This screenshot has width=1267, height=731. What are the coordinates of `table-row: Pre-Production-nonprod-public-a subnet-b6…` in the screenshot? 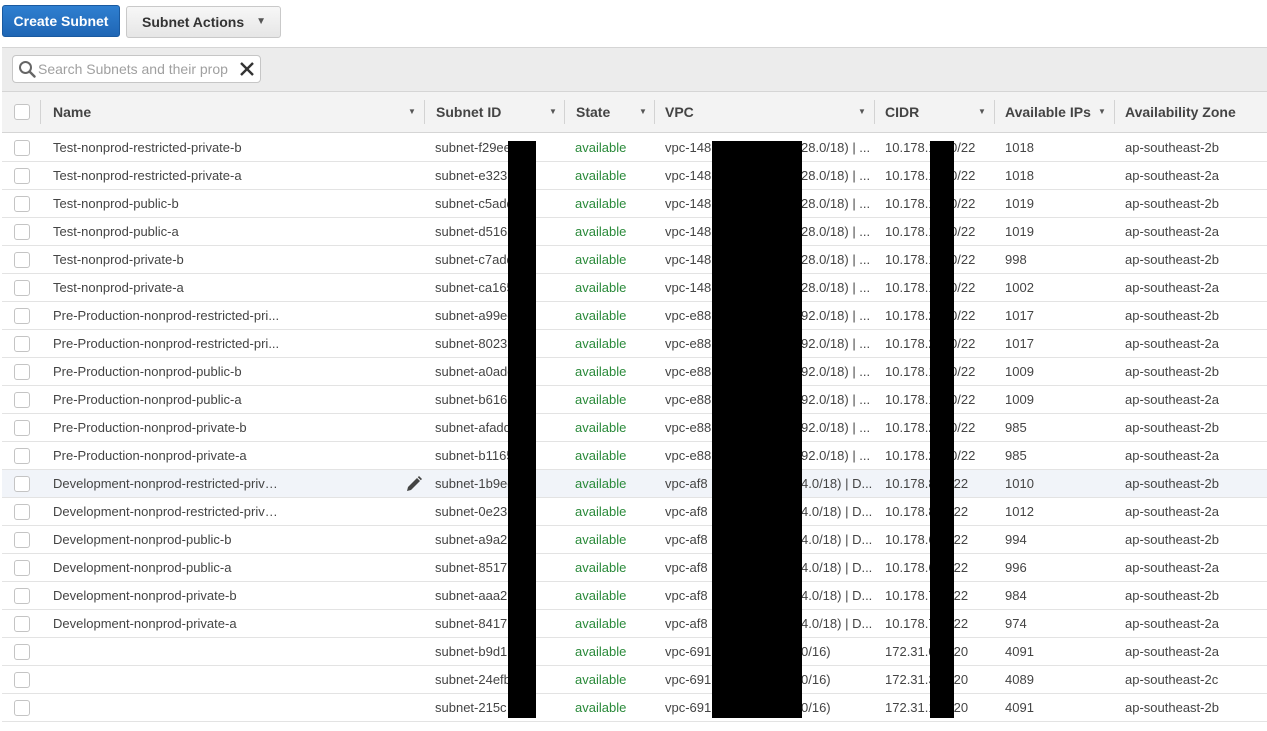 It's located at (634, 400).